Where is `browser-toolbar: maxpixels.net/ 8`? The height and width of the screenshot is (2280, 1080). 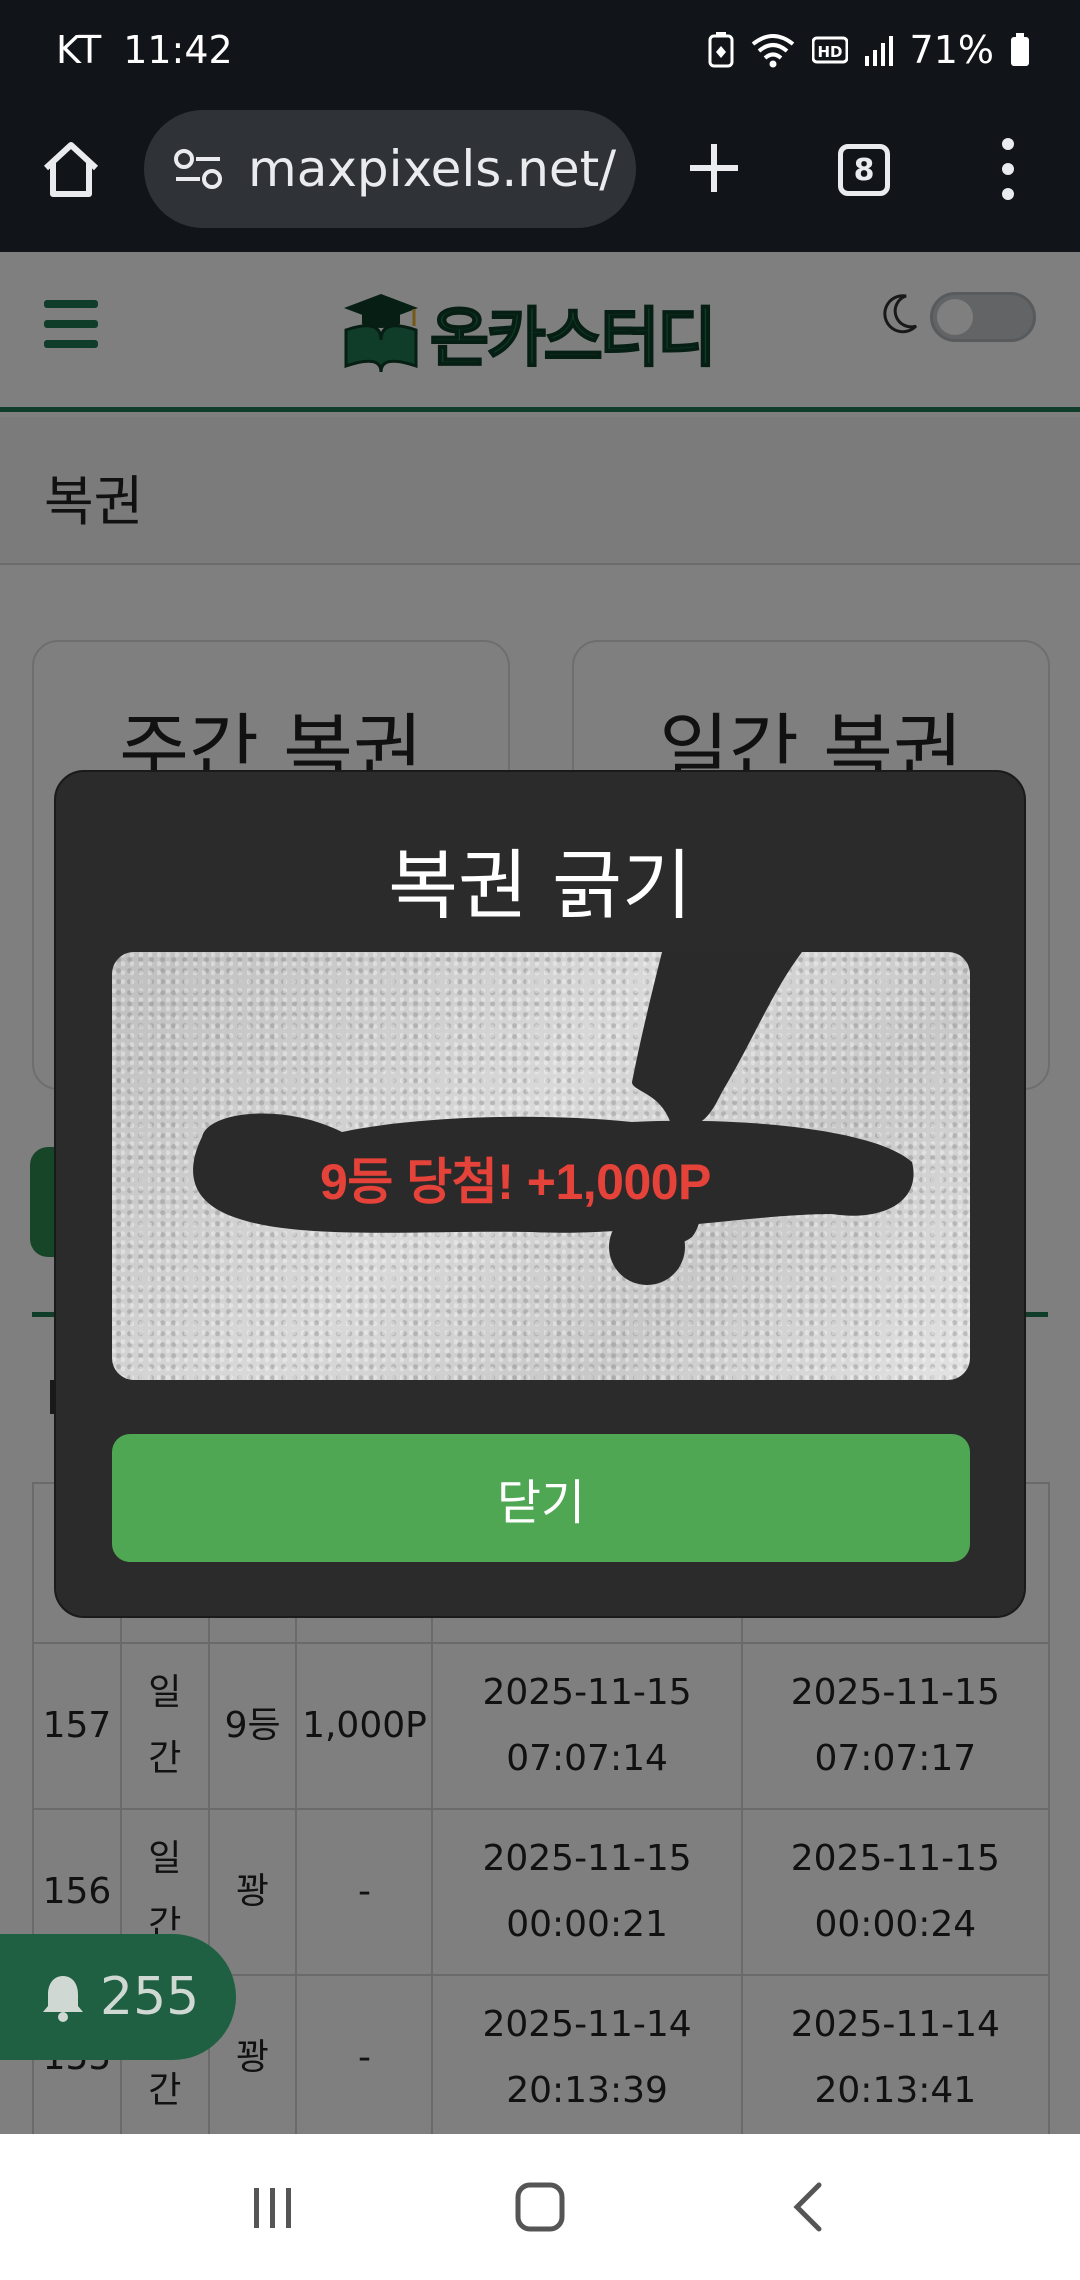 browser-toolbar: maxpixels.net/ 8 is located at coordinates (540, 176).